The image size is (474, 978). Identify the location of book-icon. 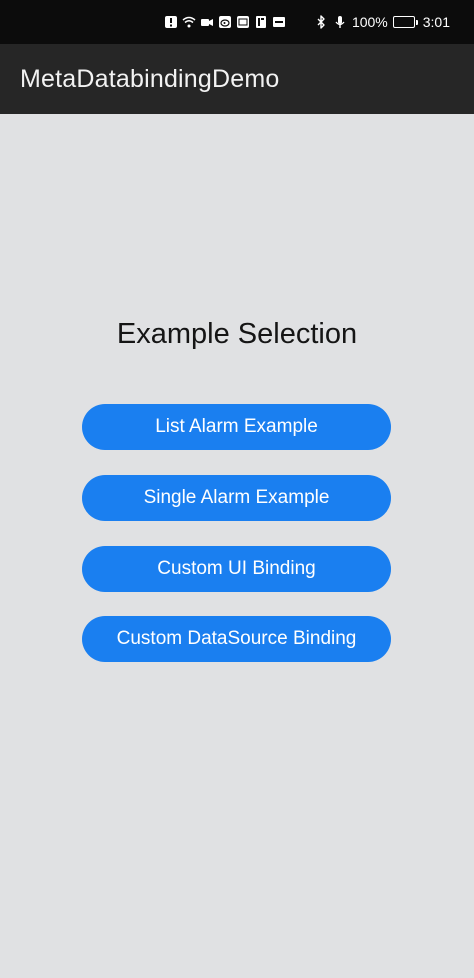
(261, 22).